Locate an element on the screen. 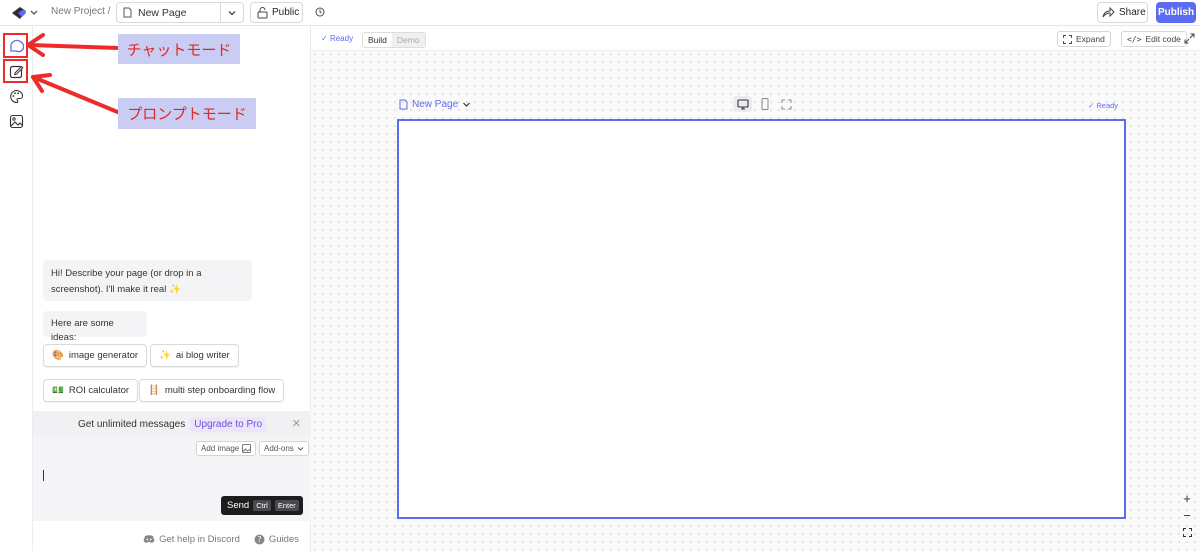 This screenshot has height=551, width=1200. annotation-arrow-prompt is located at coordinates (76, 95).